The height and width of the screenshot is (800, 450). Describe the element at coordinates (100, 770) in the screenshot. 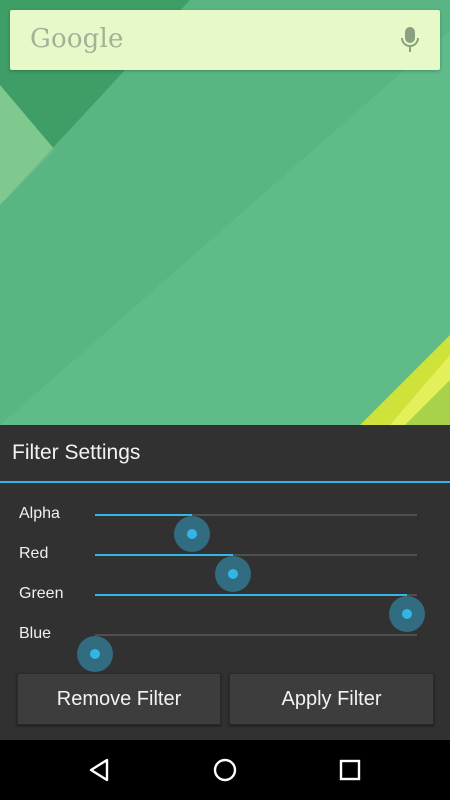

I see `back-icon` at that location.